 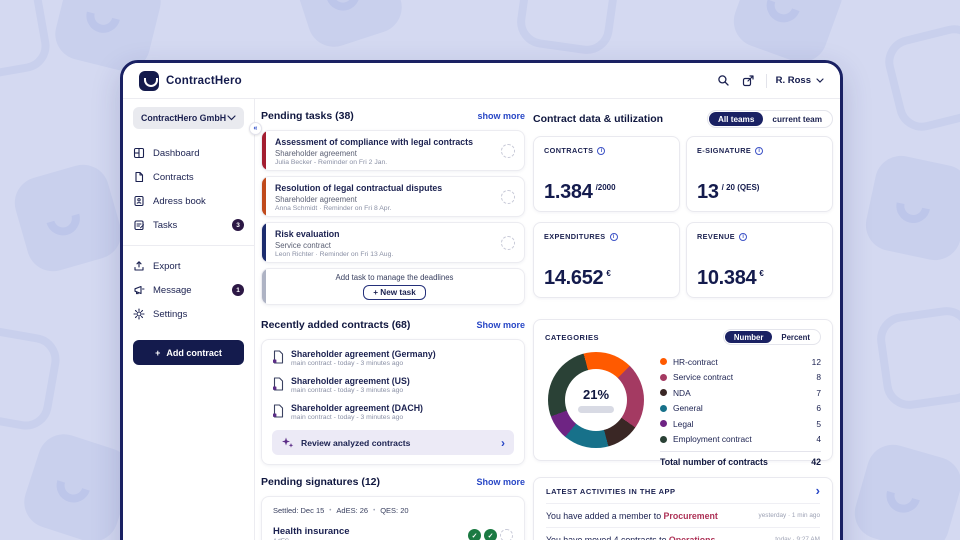 What do you see at coordinates (572, 337) in the screenshot?
I see `categories-title: CATEGORIES` at bounding box center [572, 337].